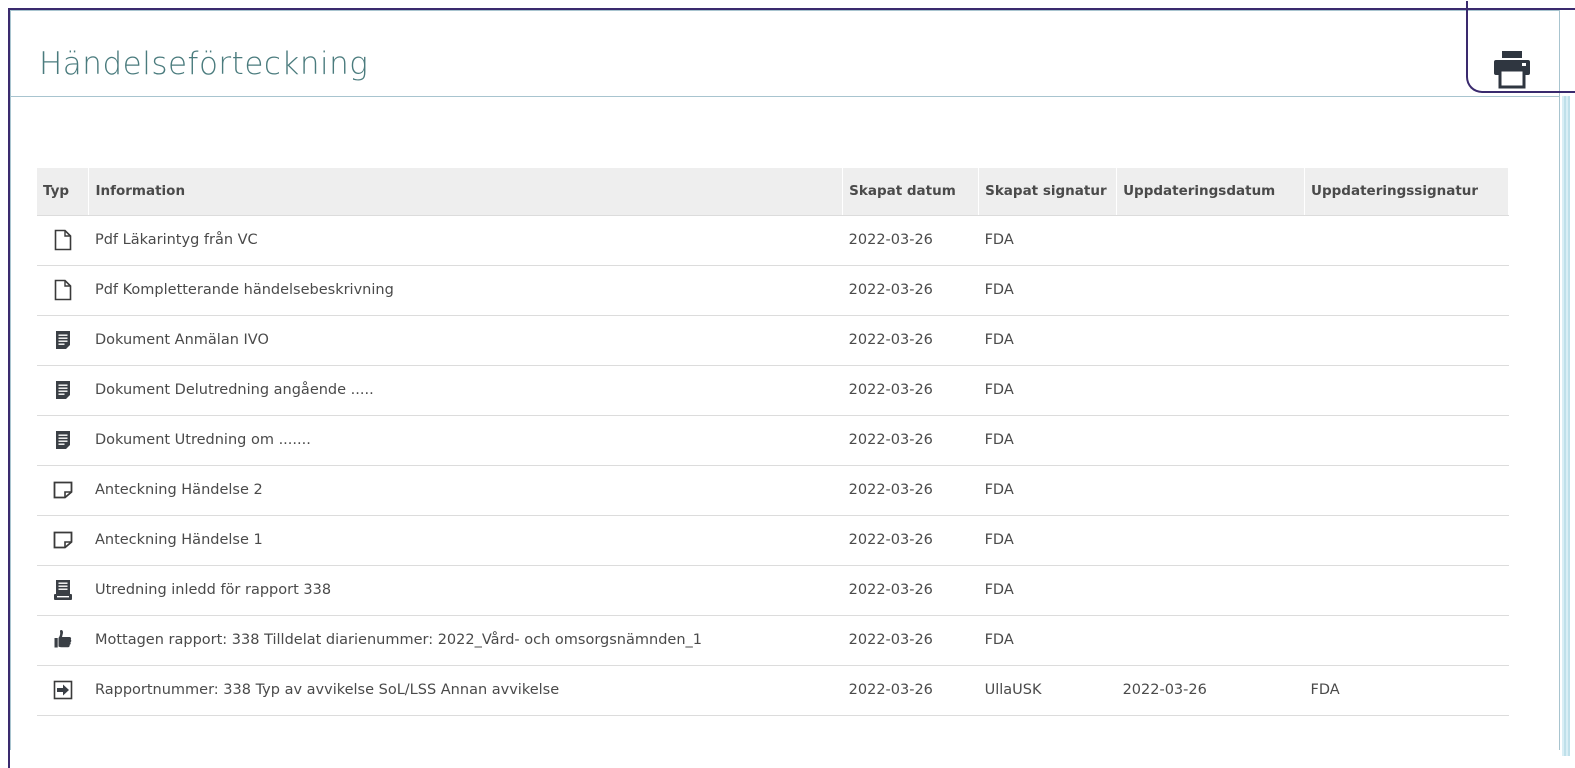  I want to click on panel-header: Händelseförteckning, so click(785, 54).